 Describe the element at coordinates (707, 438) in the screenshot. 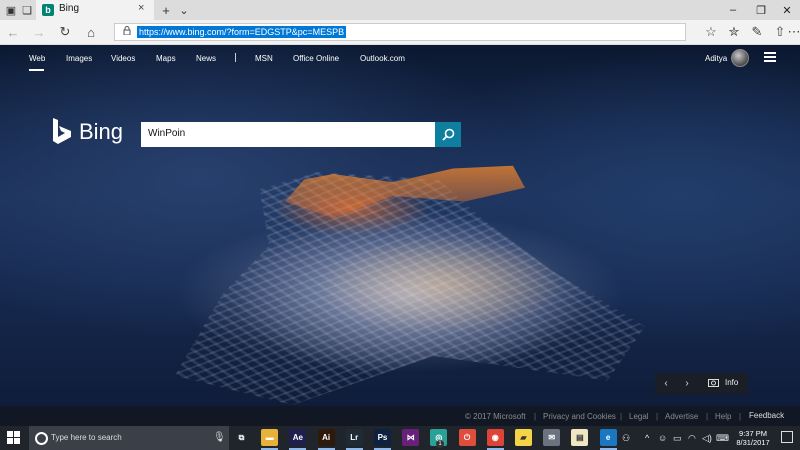

I see `volume-icon: ◁)` at that location.